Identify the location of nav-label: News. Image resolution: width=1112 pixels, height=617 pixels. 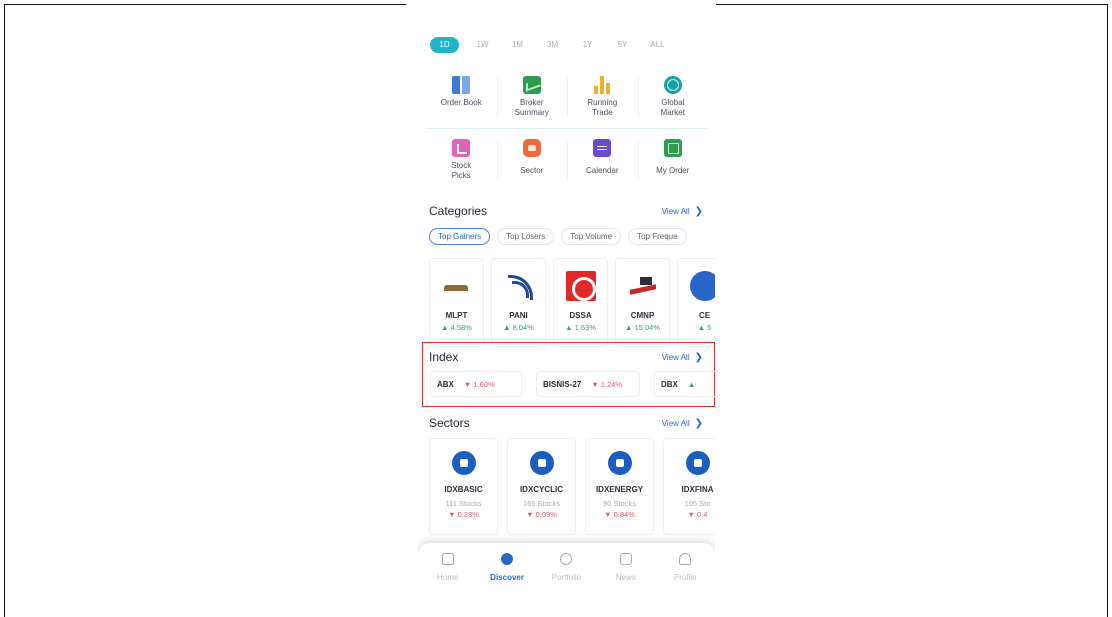
(625, 577).